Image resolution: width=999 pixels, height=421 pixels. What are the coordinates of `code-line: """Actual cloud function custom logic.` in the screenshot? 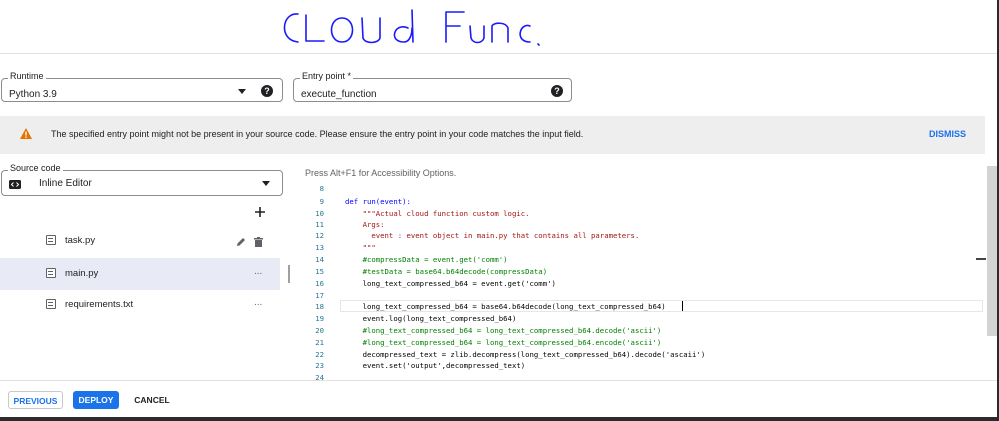 It's located at (437, 213).